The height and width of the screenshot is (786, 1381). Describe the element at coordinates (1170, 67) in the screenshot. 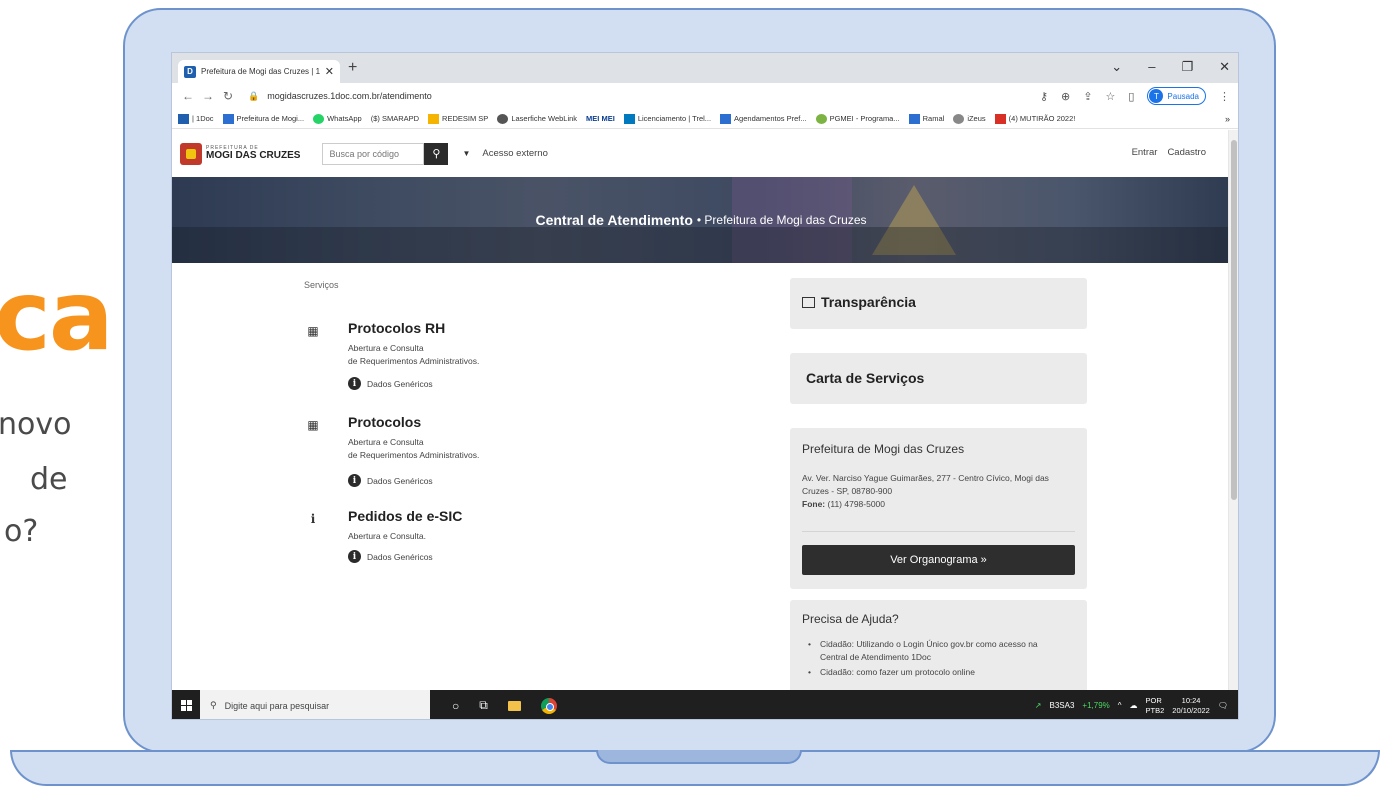

I see `window-controls: ⌄ – ❐ ✕` at that location.